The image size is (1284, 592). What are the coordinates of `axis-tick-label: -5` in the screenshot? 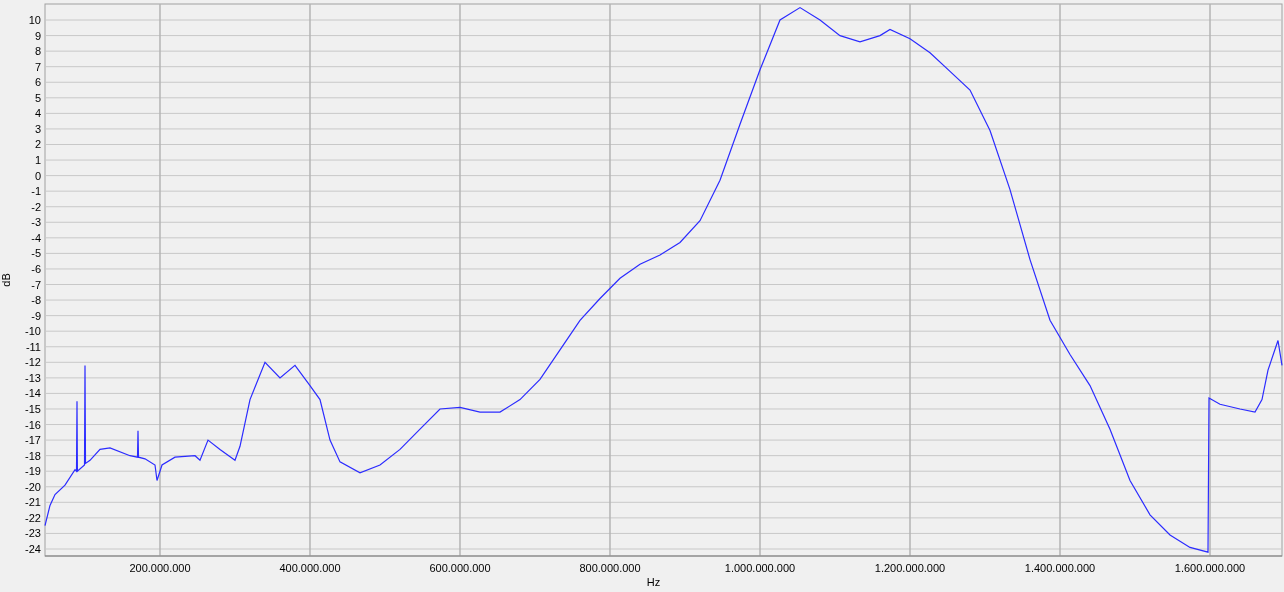 It's located at (36, 253).